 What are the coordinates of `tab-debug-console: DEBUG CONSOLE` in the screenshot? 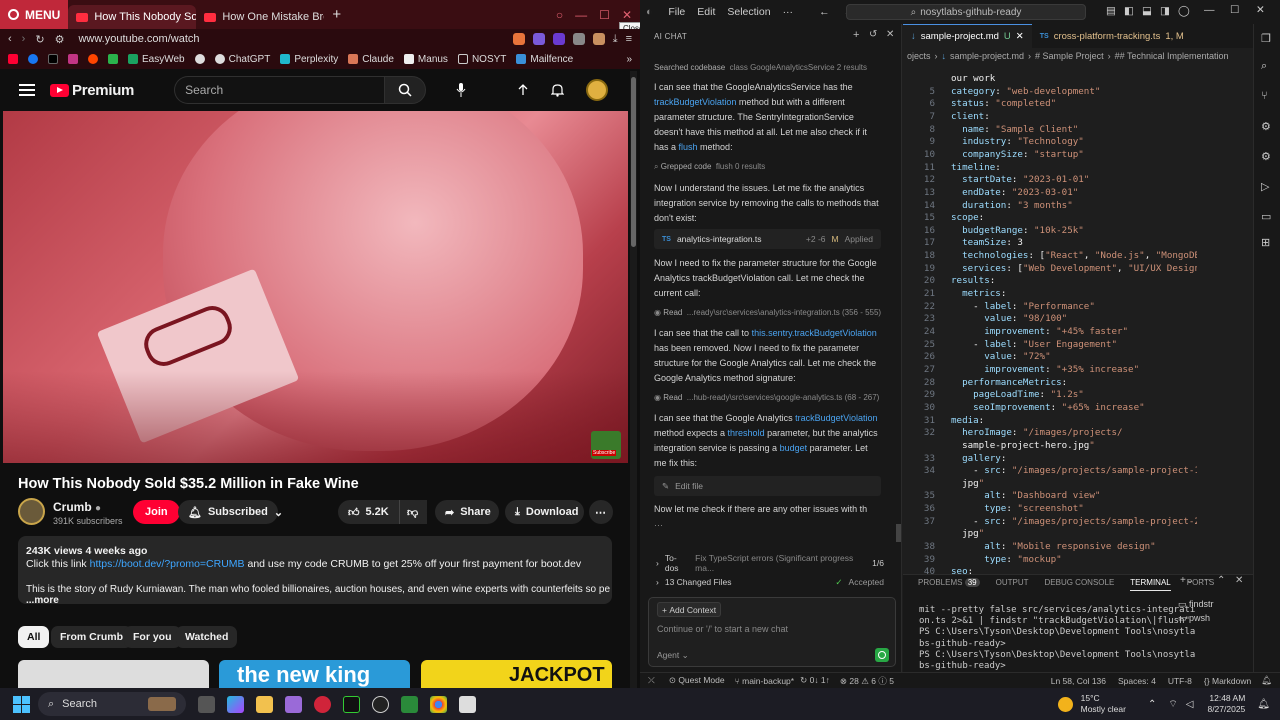 It's located at (1080, 584).